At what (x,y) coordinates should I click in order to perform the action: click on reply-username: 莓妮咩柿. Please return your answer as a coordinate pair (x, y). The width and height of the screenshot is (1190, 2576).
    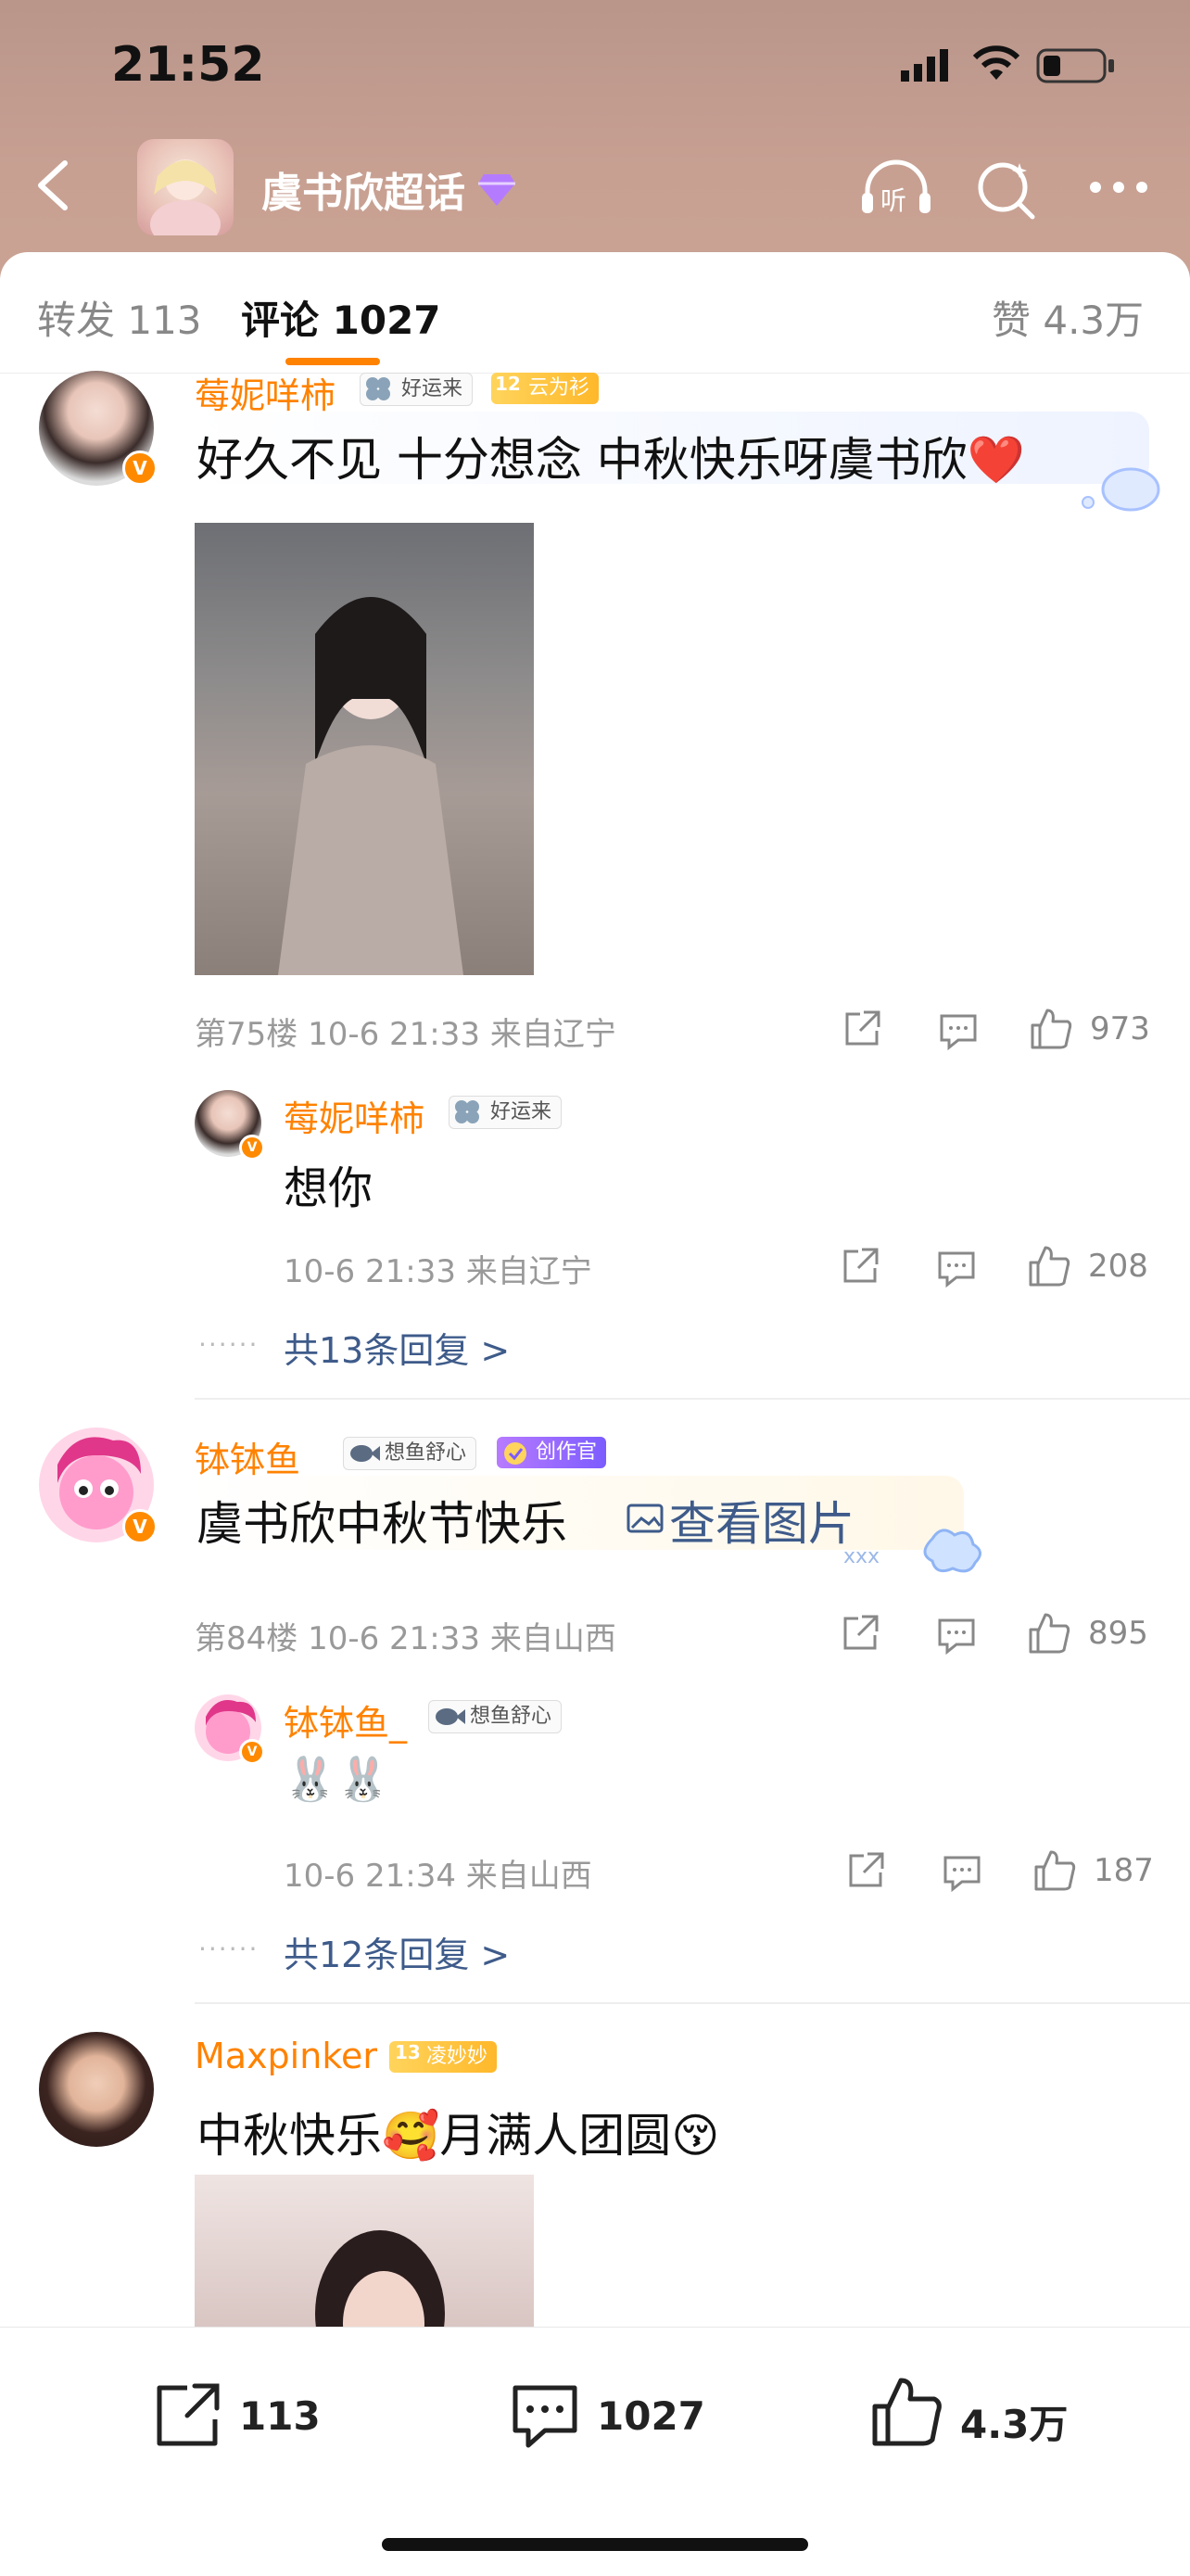
    Looking at the image, I should click on (354, 1115).